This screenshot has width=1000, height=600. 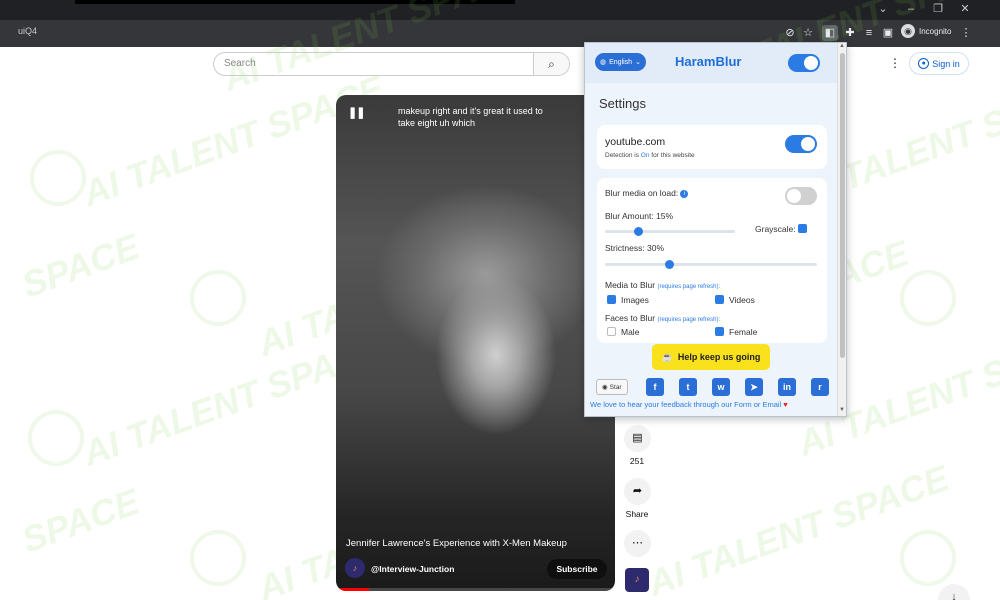 I want to click on globe-icon: ◍, so click(x=603, y=62).